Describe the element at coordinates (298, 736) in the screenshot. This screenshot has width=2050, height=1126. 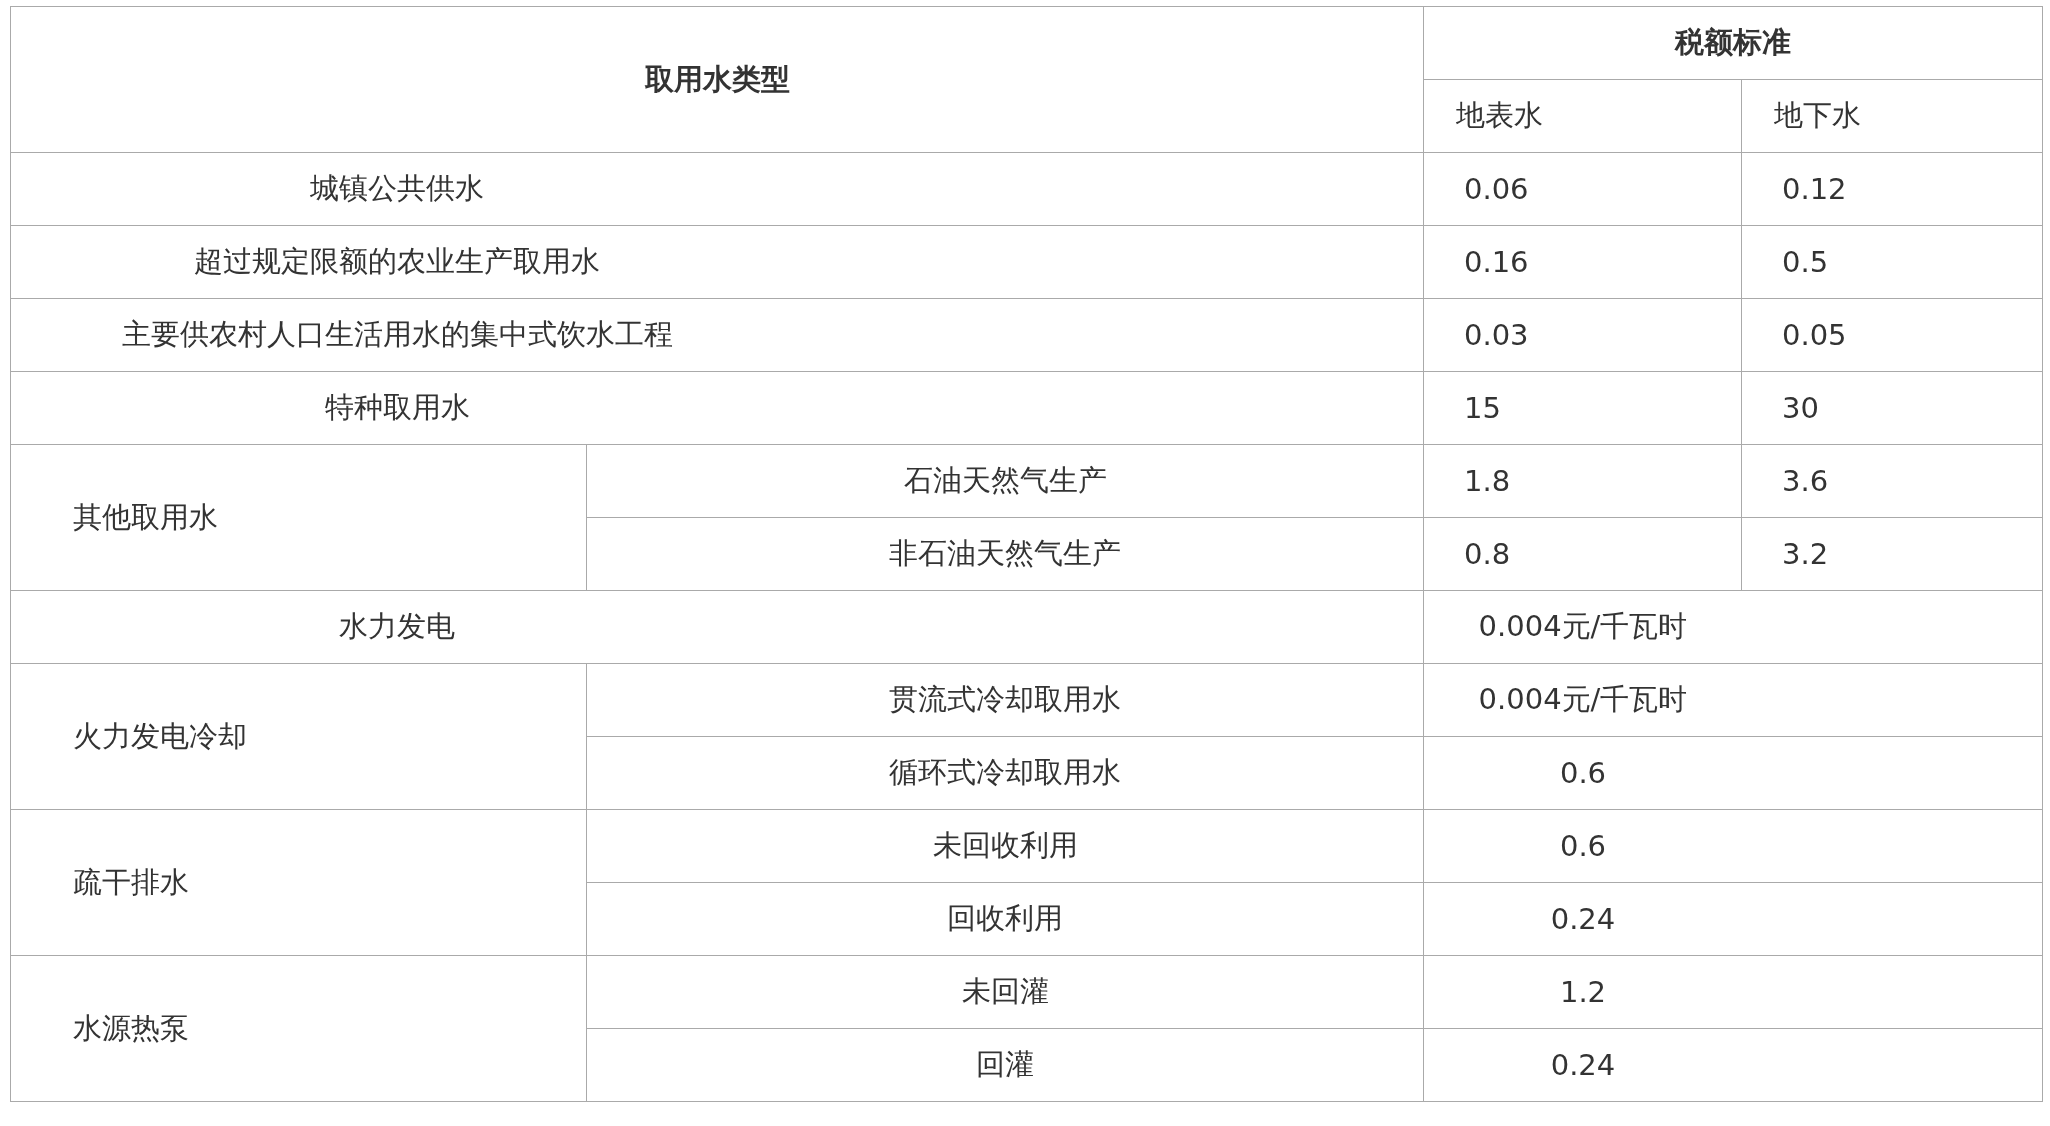
I see `table-cell: 火力发电冷却` at that location.